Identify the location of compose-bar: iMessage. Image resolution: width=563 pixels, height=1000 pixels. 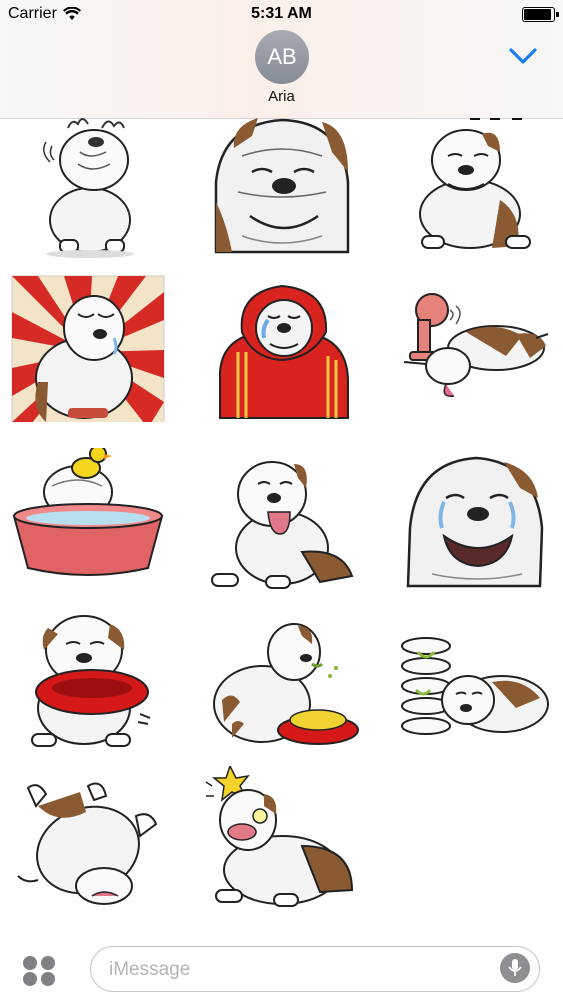
(281, 973).